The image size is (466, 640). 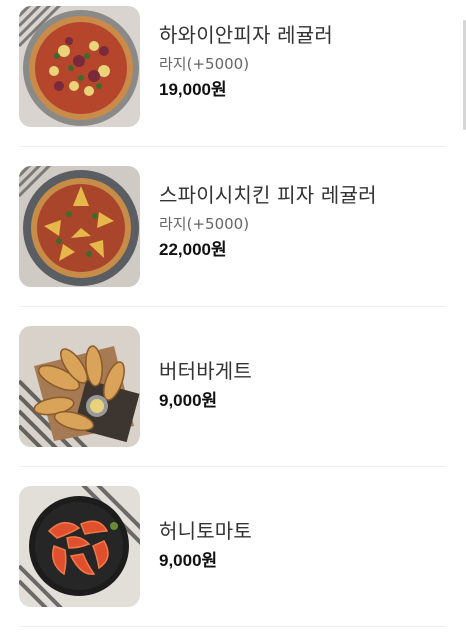 I want to click on honey-tomato-photo, so click(x=79, y=546).